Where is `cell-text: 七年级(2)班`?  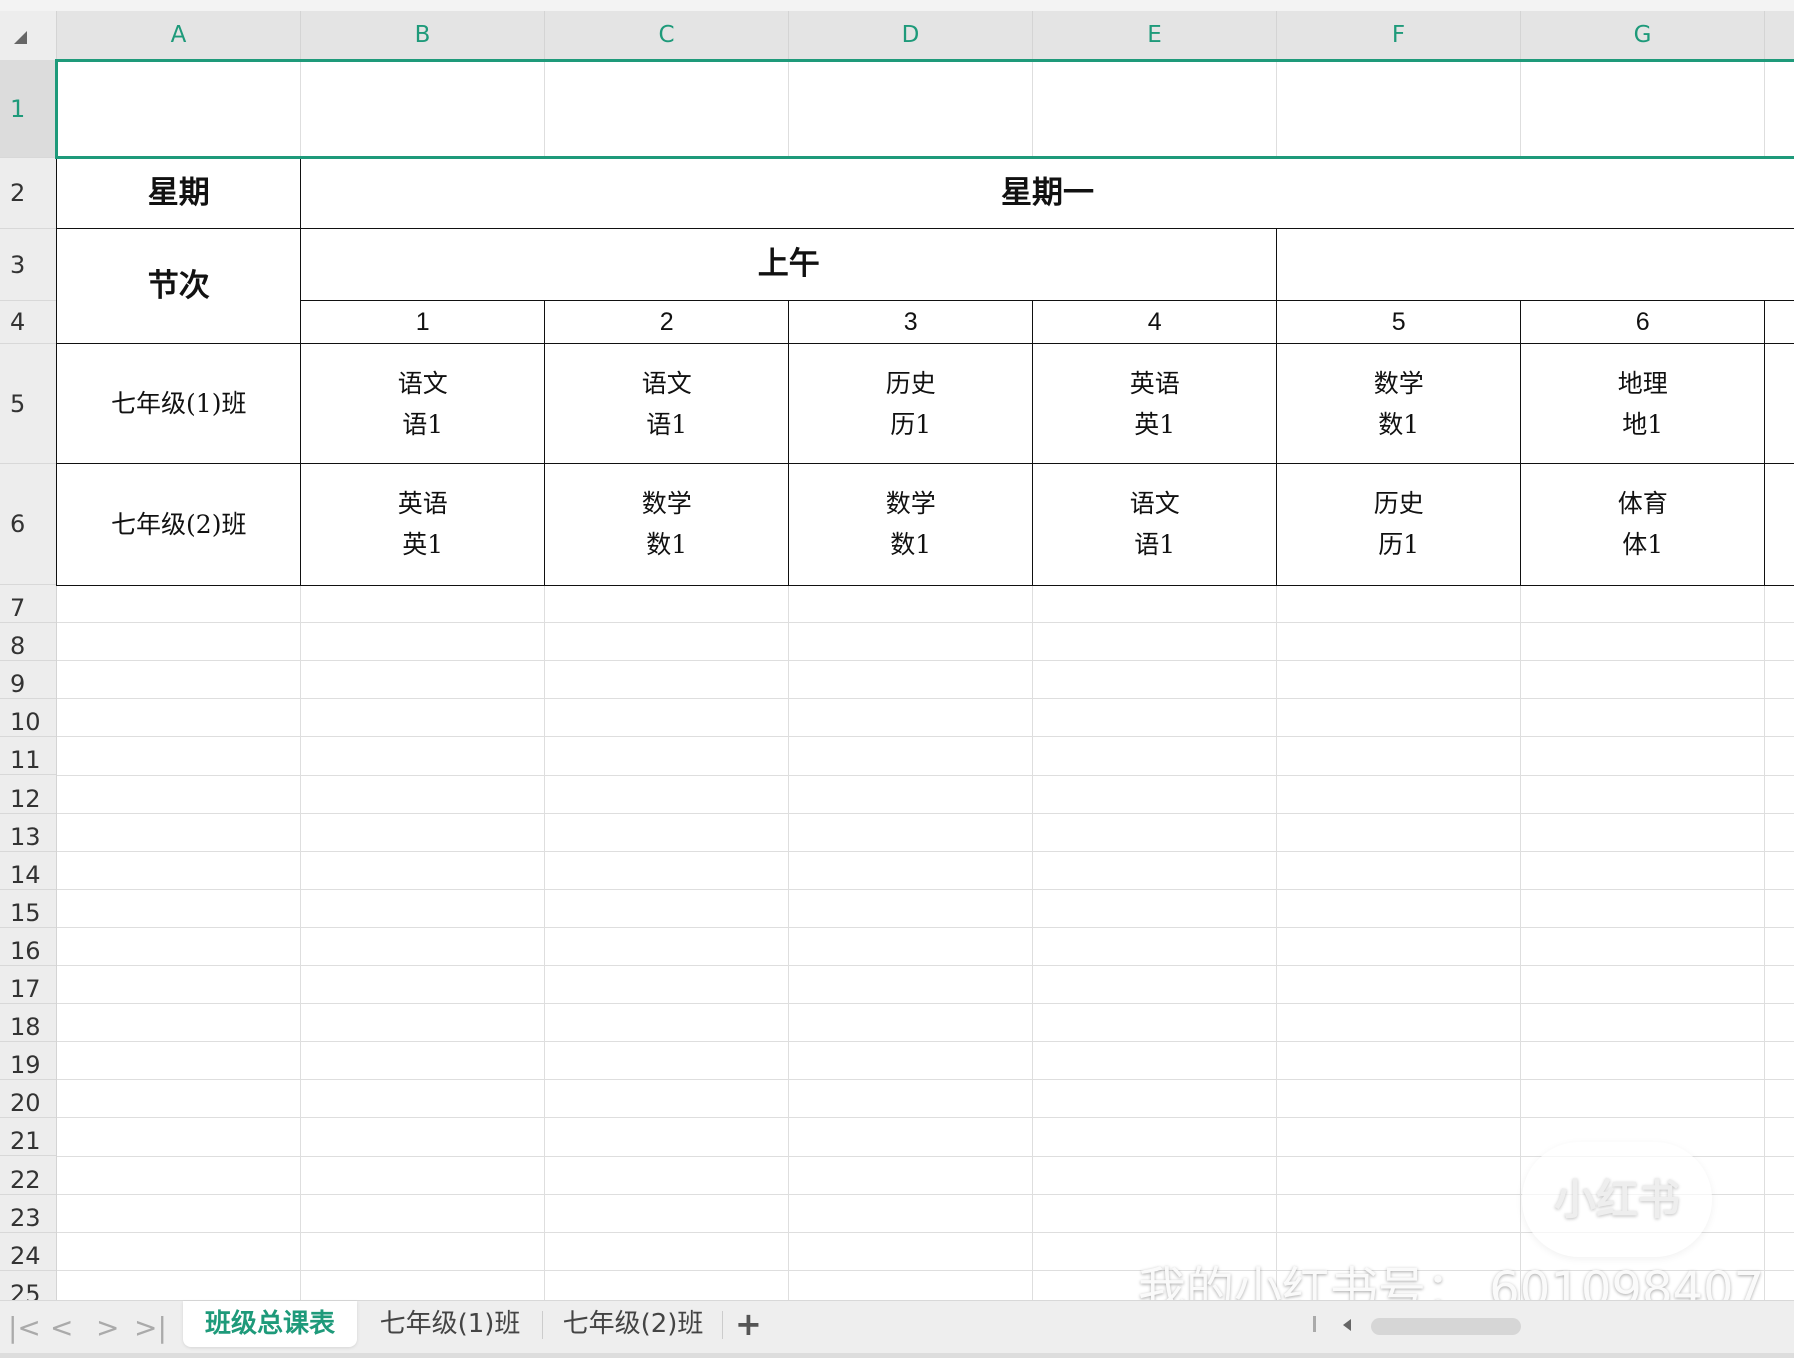
cell-text: 七年级(2)班 is located at coordinates (179, 524).